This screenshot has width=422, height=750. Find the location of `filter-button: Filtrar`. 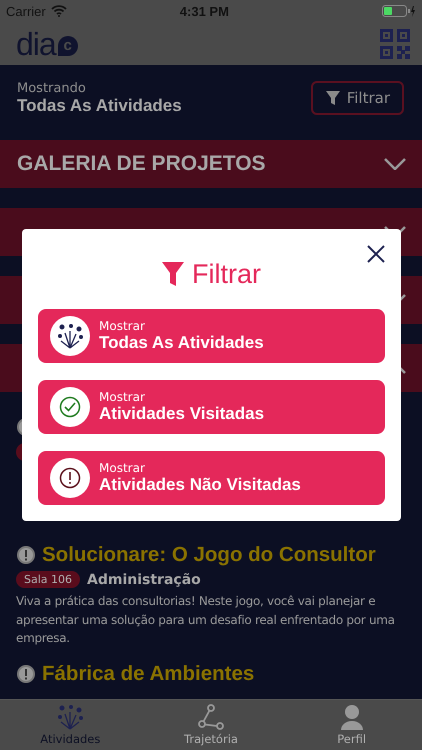

filter-button: Filtrar is located at coordinates (357, 98).